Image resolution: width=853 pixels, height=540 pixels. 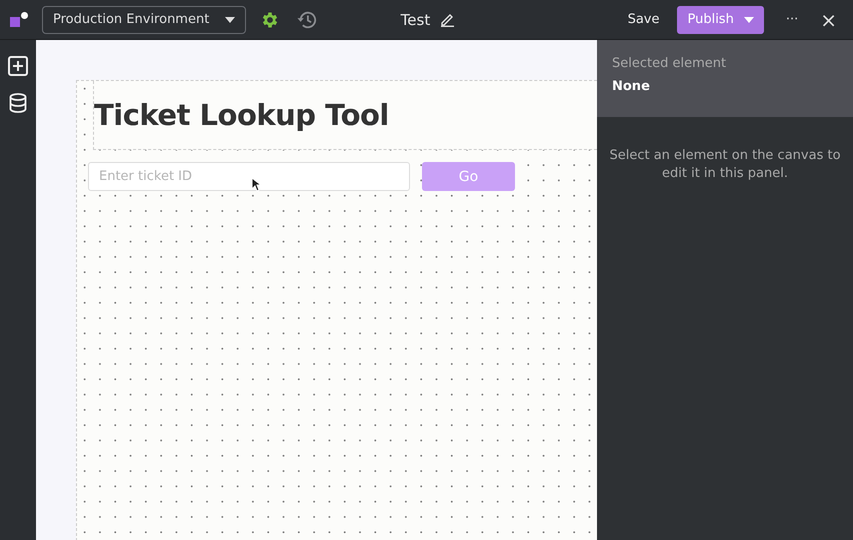 I want to click on environment-dropdown: Production Environment, so click(x=144, y=20).